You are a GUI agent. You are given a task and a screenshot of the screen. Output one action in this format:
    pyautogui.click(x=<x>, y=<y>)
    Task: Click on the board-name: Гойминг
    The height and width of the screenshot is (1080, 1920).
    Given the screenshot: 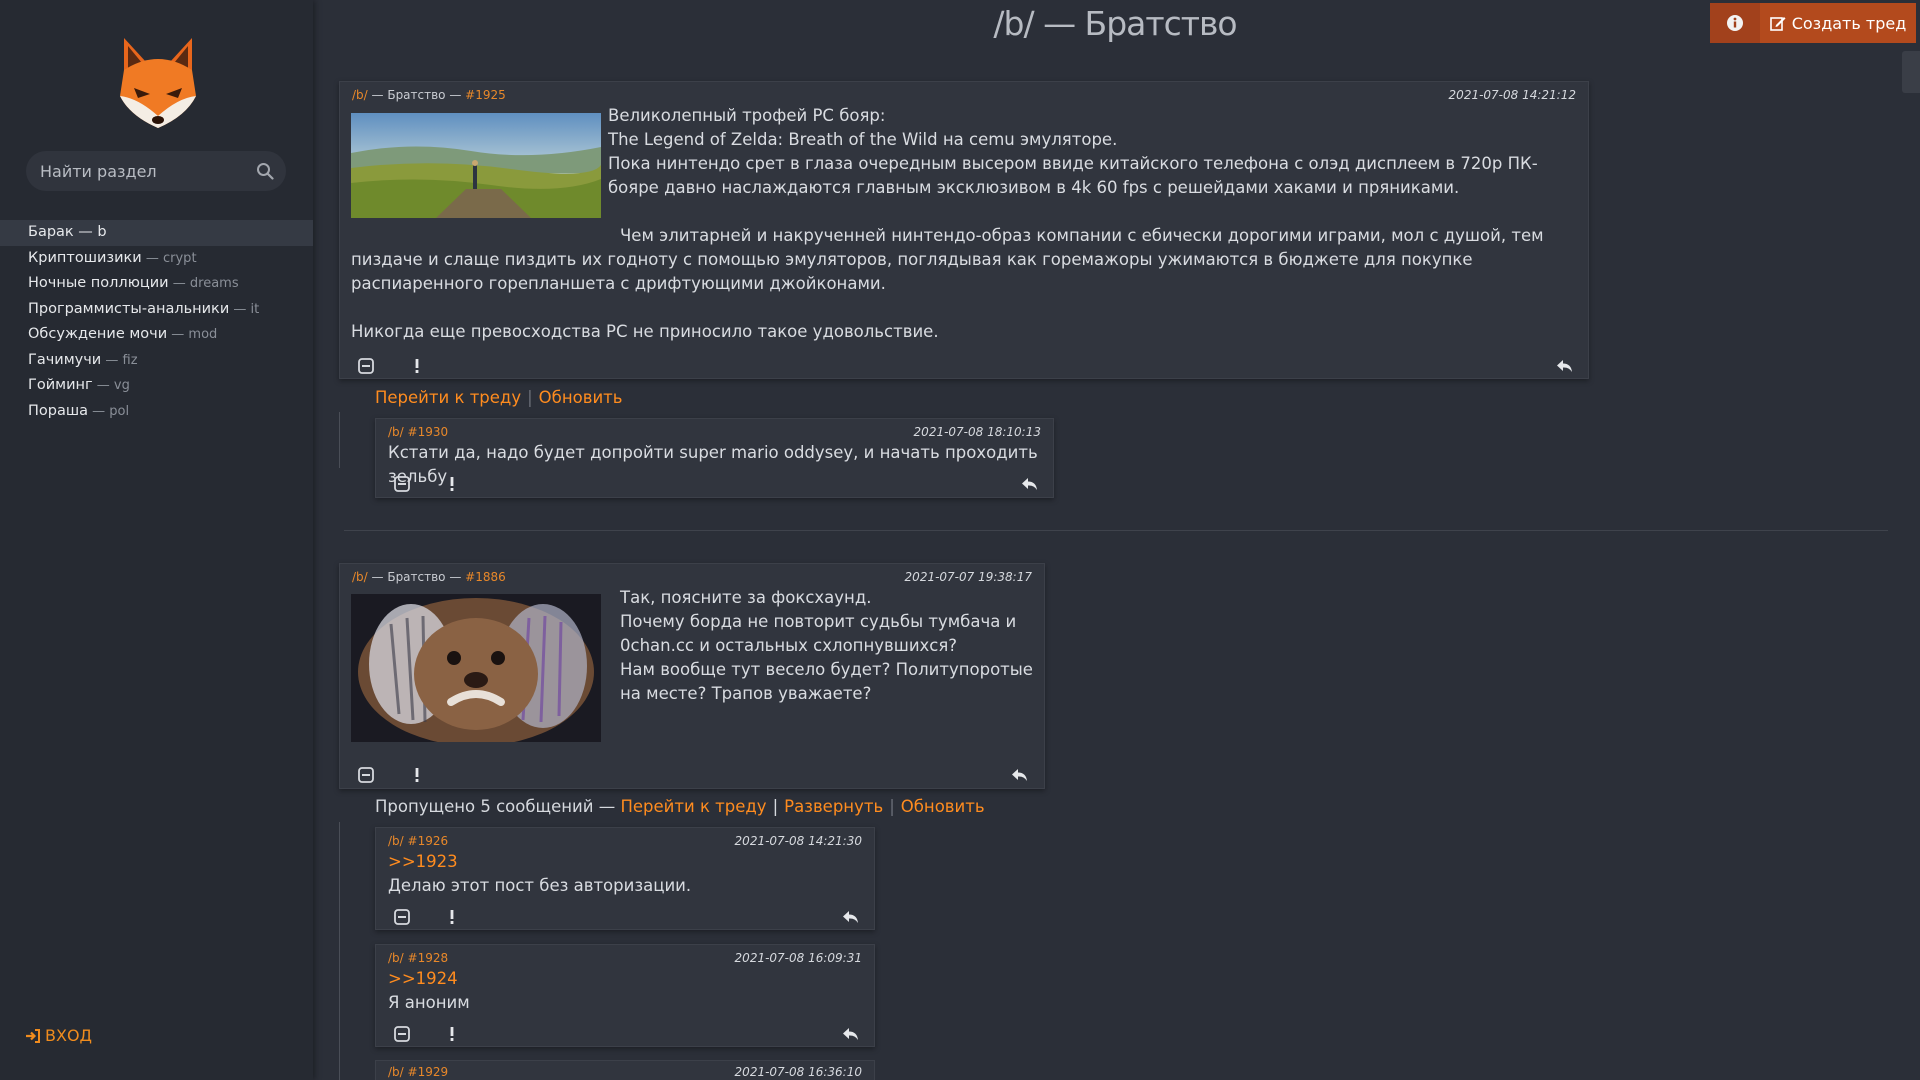 What is the action you would take?
    pyautogui.click(x=60, y=385)
    